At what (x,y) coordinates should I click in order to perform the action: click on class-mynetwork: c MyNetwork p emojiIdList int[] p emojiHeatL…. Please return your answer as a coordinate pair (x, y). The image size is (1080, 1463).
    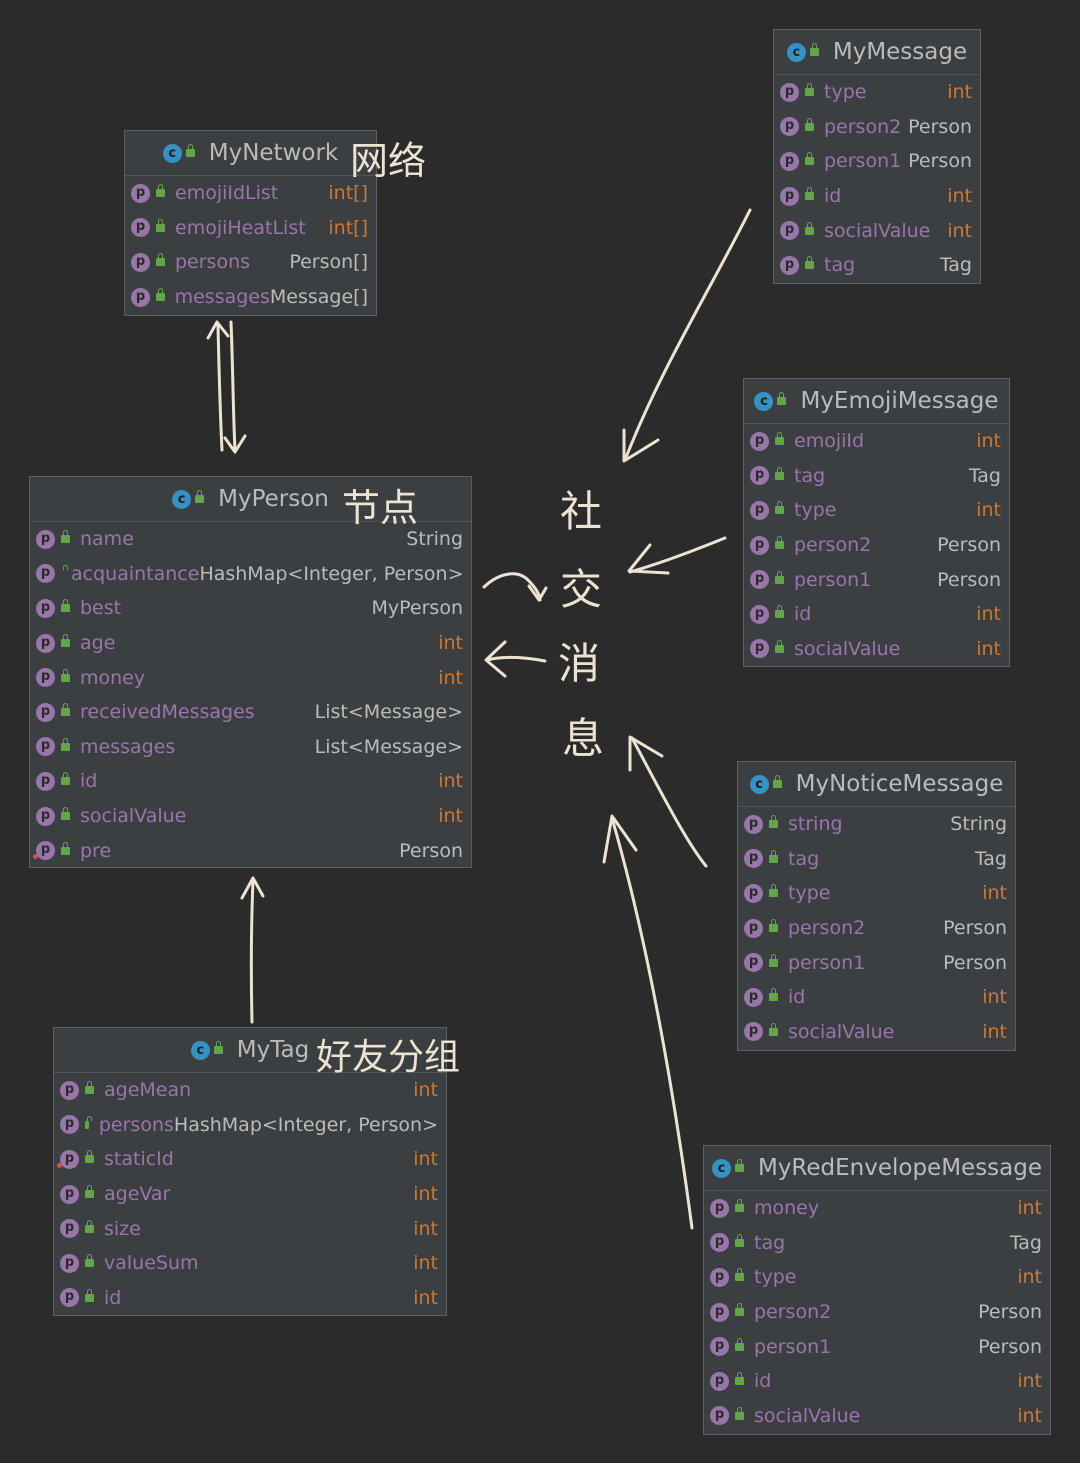
    Looking at the image, I should click on (250, 223).